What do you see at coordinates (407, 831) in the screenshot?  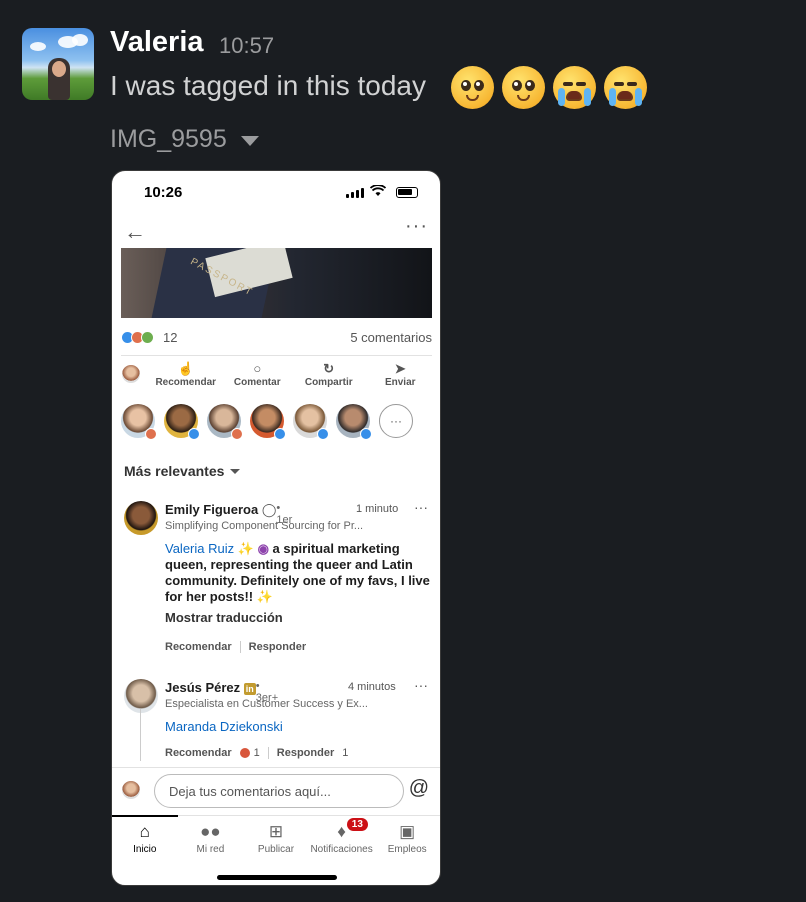 I see `briefcase-icon: ▣` at bounding box center [407, 831].